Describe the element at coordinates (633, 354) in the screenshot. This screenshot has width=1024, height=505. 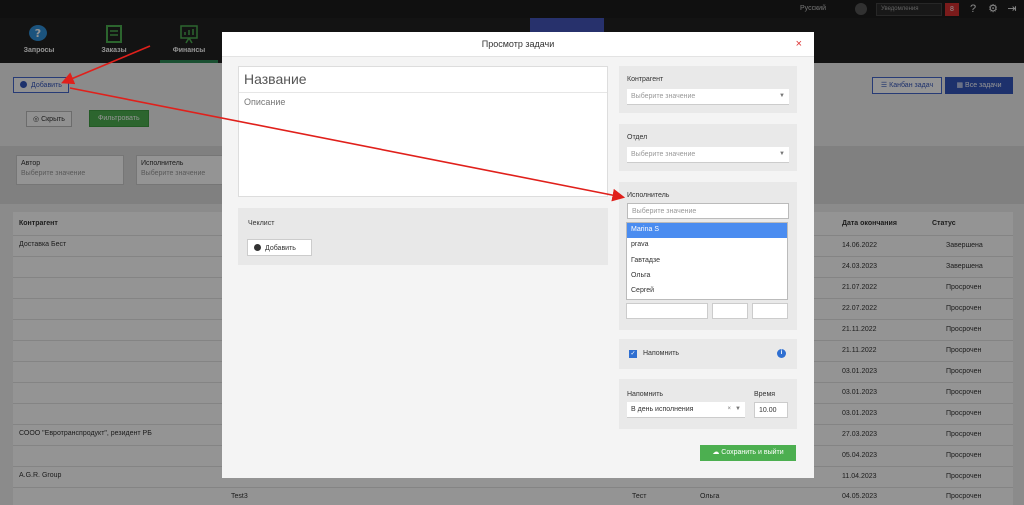
I see `remind-checkbox: ✓` at that location.